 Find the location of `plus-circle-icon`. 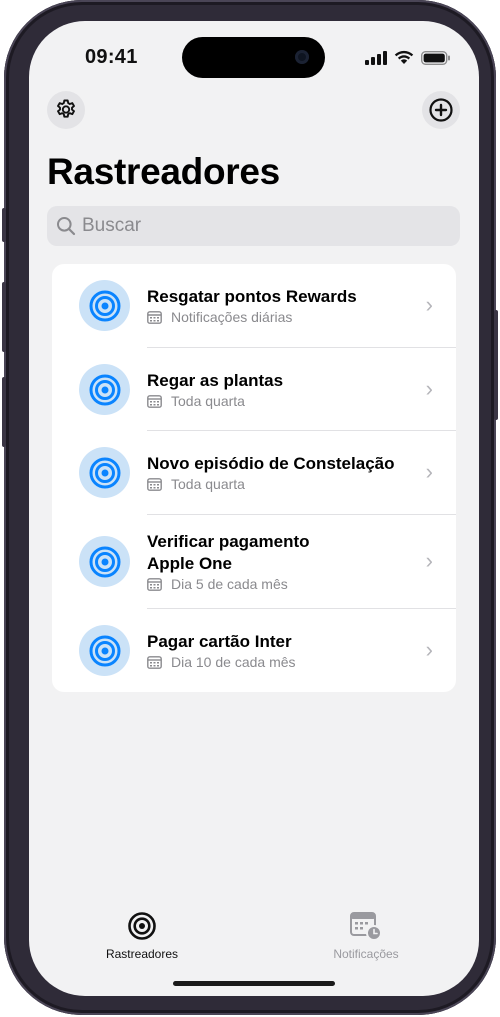

plus-circle-icon is located at coordinates (441, 110).